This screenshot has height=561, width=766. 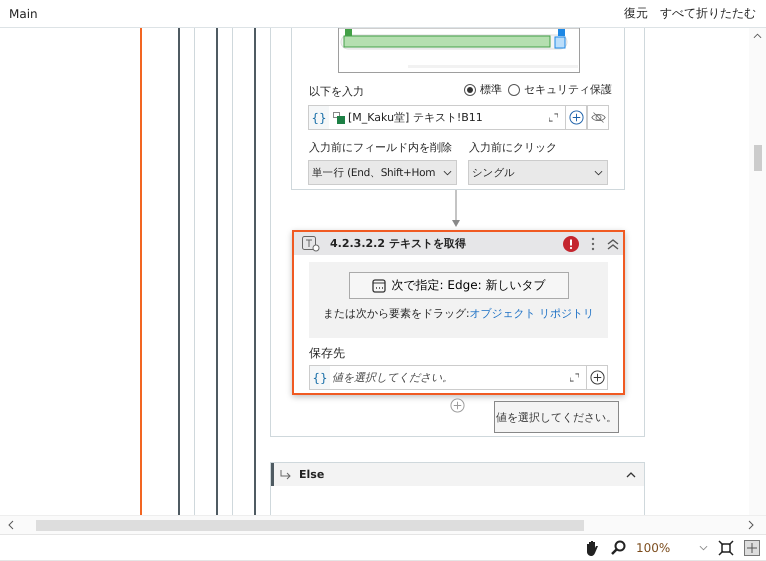 What do you see at coordinates (327, 353) in the screenshot?
I see `save-label: 保存先` at bounding box center [327, 353].